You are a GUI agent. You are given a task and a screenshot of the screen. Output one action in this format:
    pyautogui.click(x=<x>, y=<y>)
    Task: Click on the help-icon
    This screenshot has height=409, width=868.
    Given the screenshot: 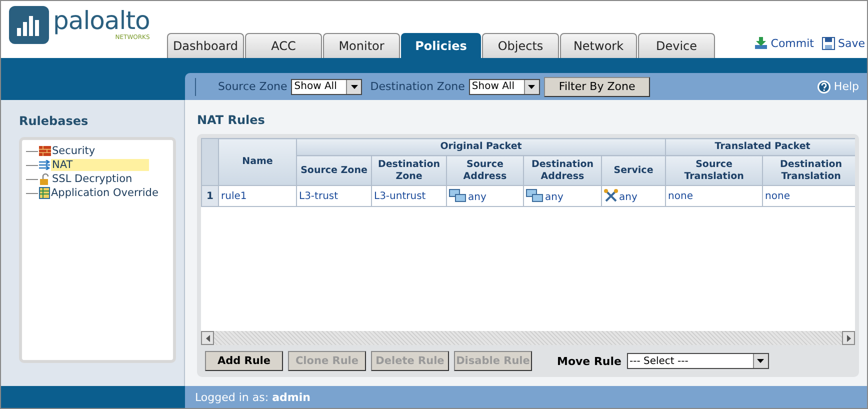 What is the action you would take?
    pyautogui.click(x=823, y=87)
    